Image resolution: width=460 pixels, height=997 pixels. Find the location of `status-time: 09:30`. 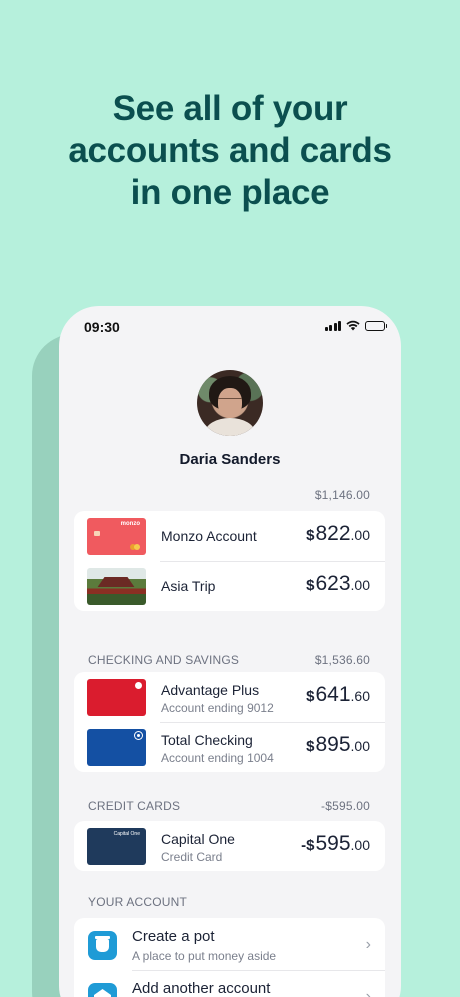

status-time: 09:30 is located at coordinates (102, 327).